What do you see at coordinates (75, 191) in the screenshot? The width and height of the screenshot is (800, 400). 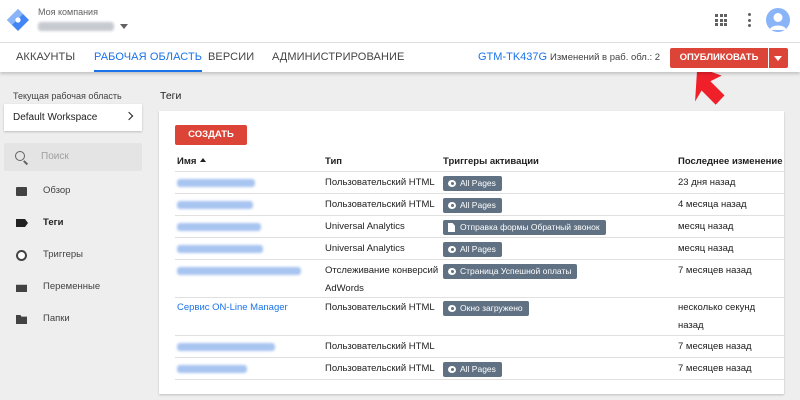 I see `sidebar-item-overview: Обзор` at bounding box center [75, 191].